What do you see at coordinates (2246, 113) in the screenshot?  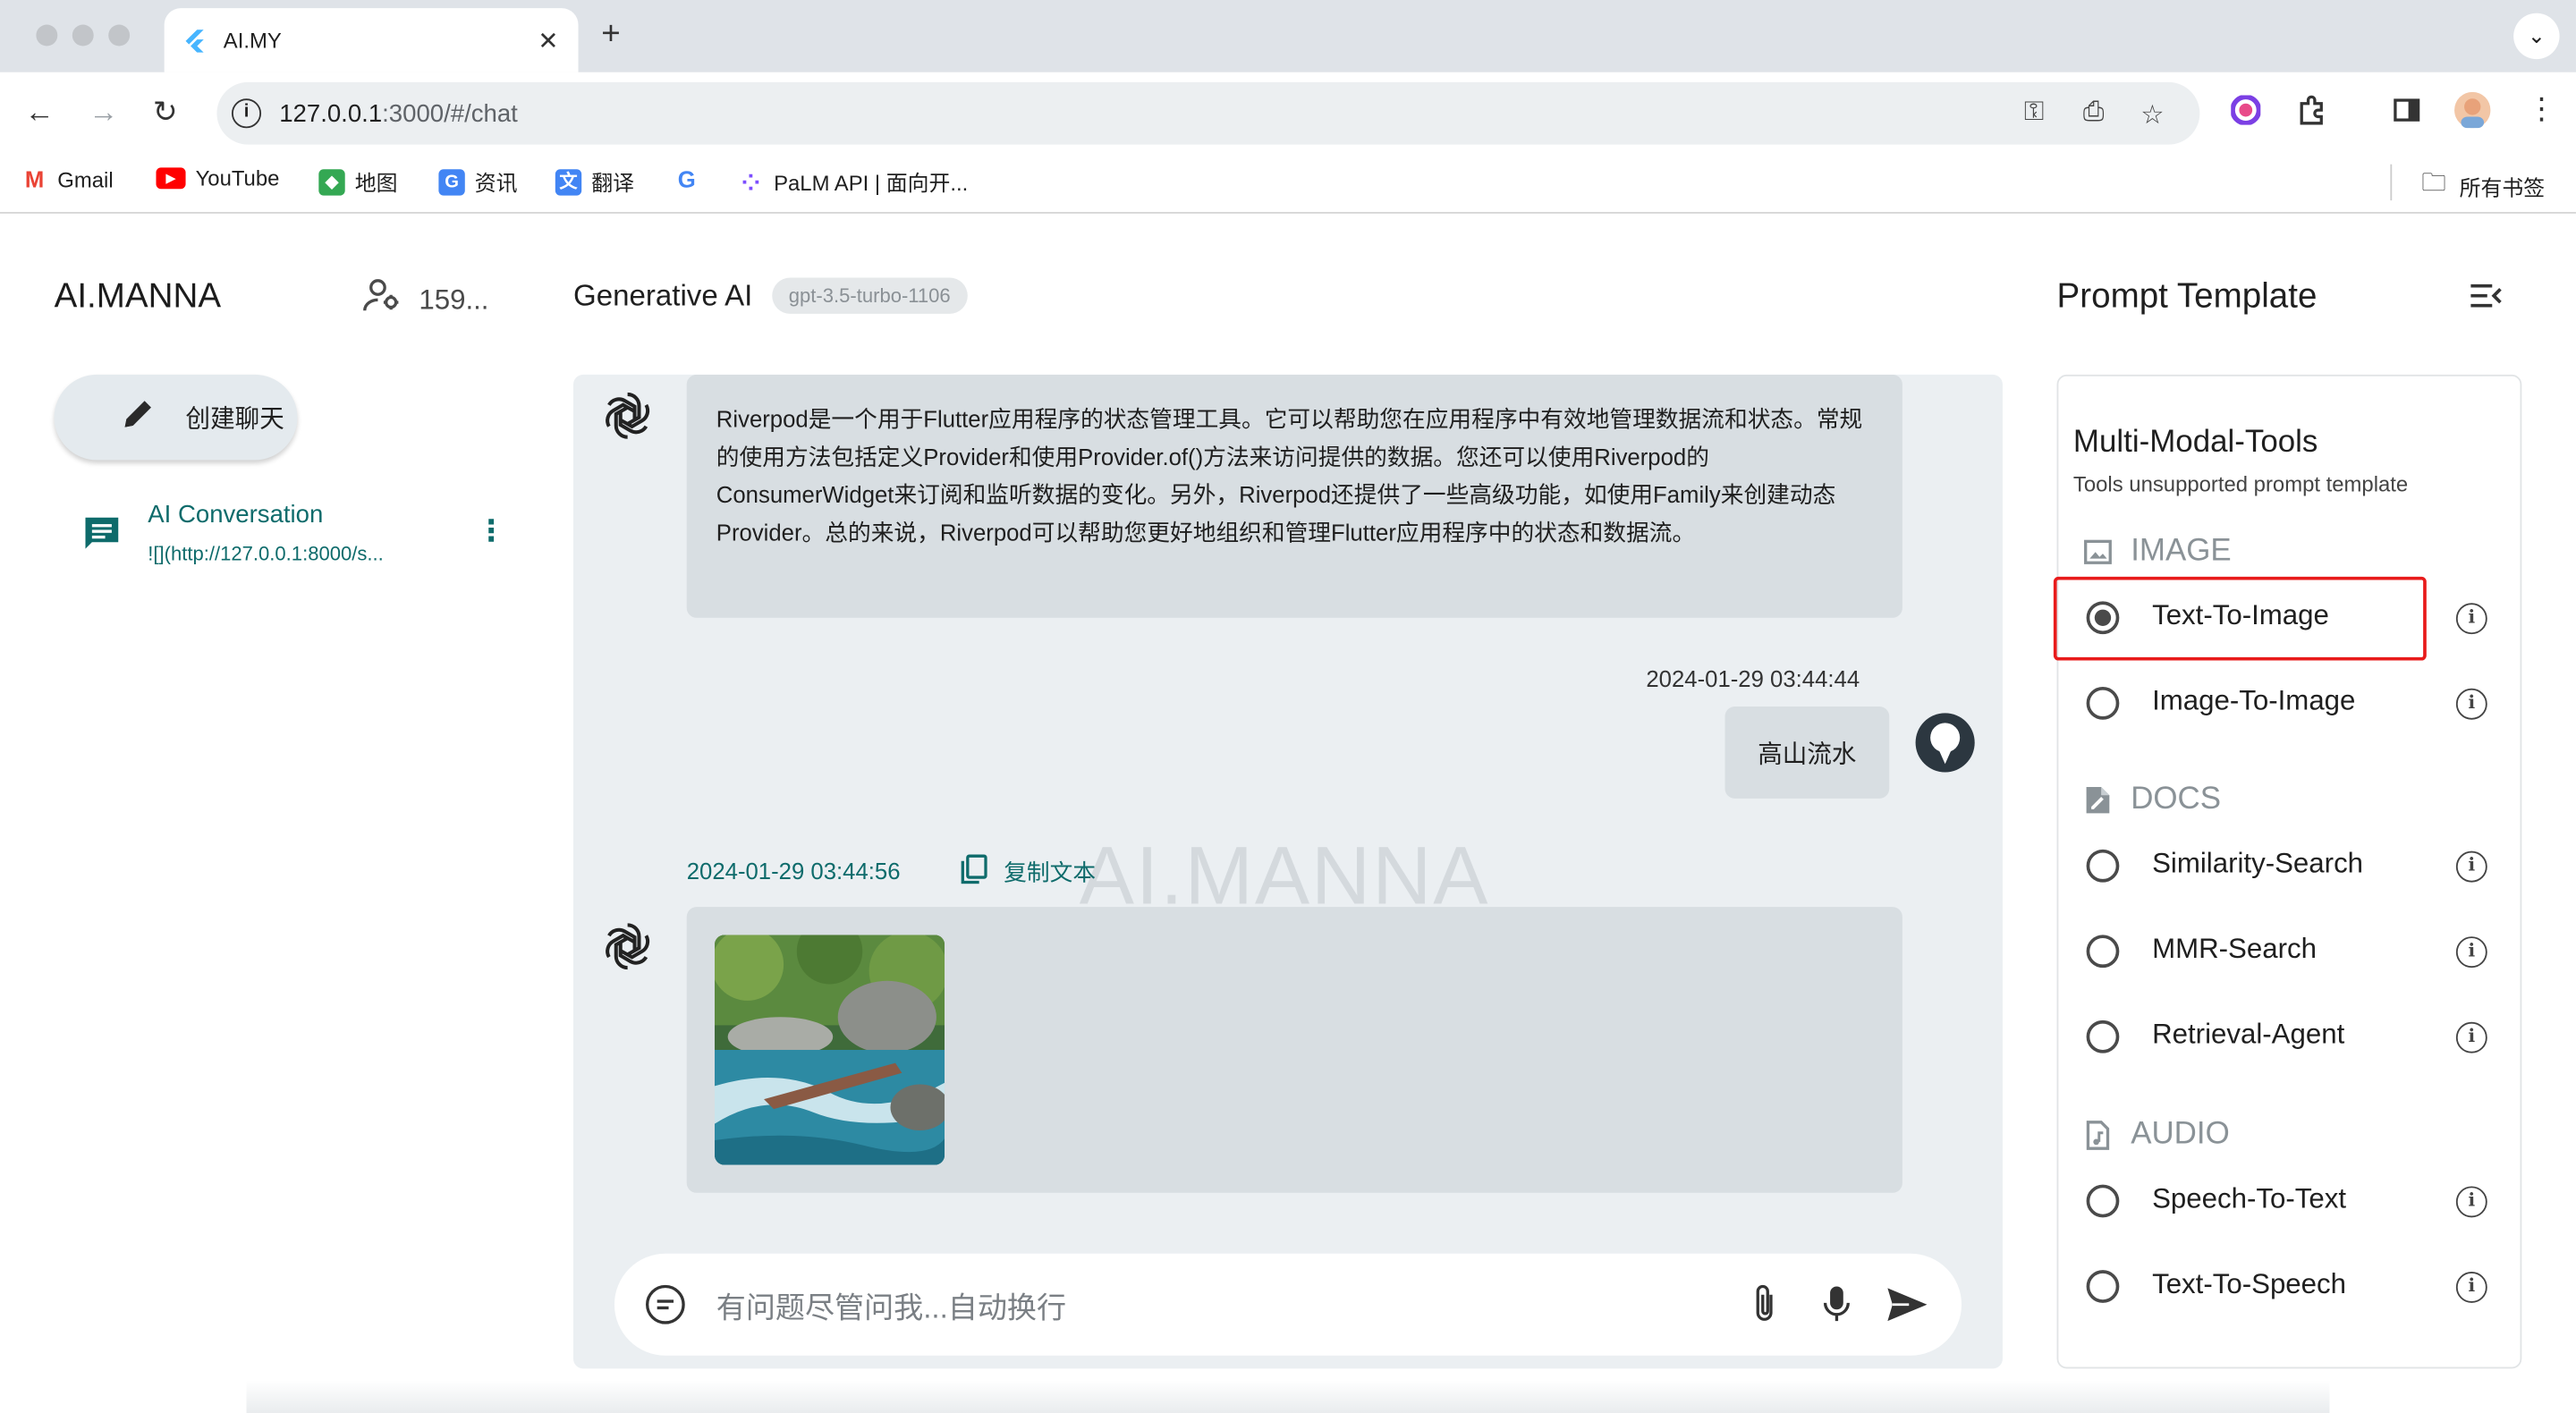 I see `extension-color-icon` at bounding box center [2246, 113].